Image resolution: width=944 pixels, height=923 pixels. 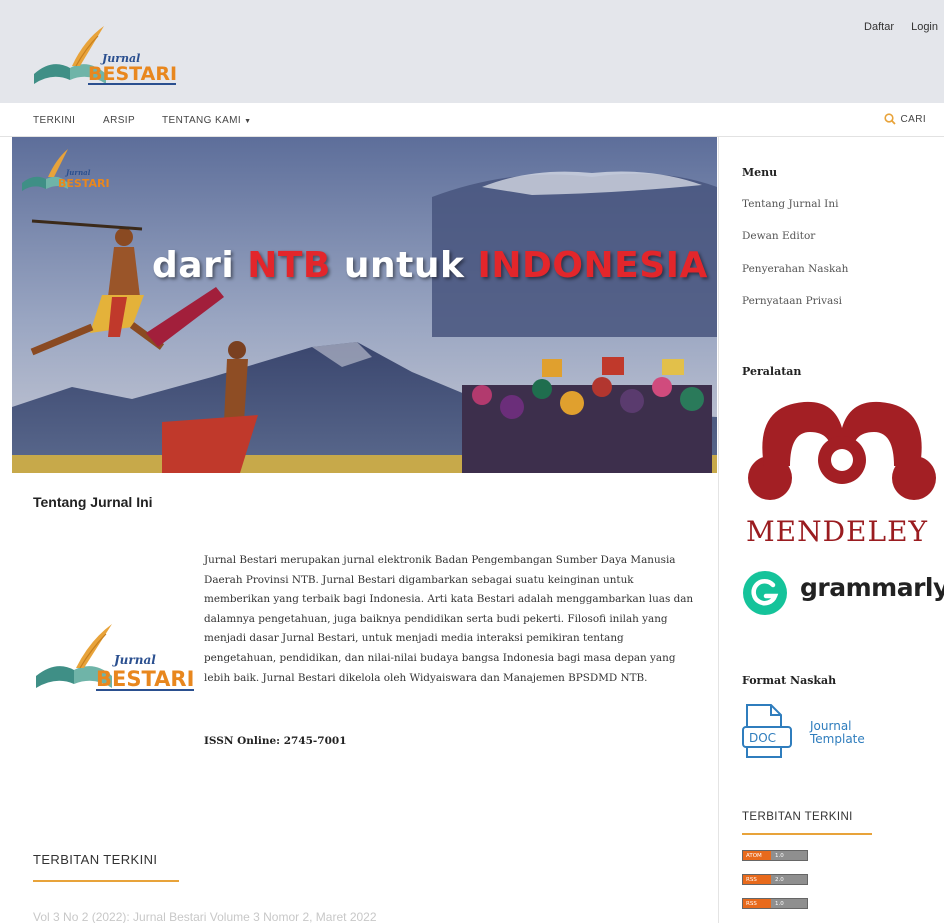 What do you see at coordinates (797, 817) in the screenshot?
I see `sidebar-current-issue-heading: TERBITAN TERKINI` at bounding box center [797, 817].